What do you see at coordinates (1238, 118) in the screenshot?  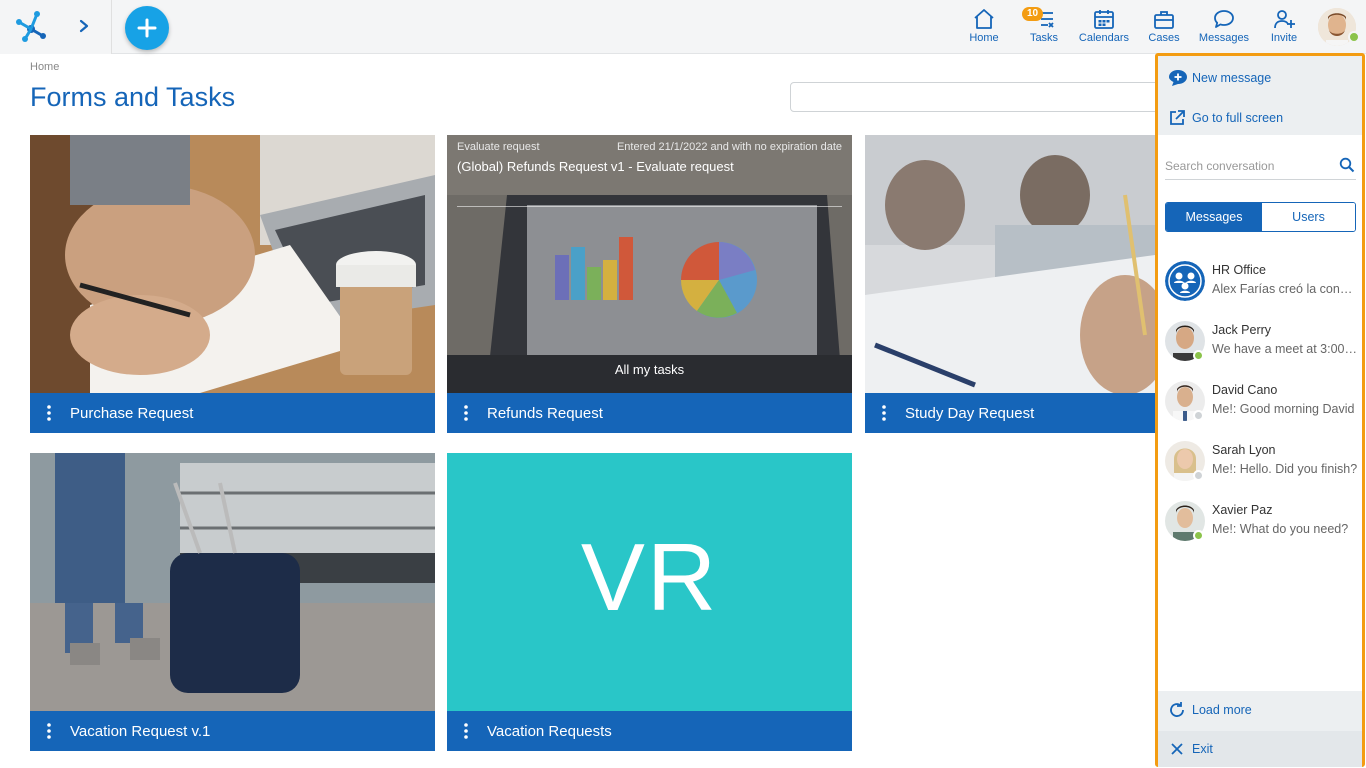 I see `full-screen-label: Go to full screen` at bounding box center [1238, 118].